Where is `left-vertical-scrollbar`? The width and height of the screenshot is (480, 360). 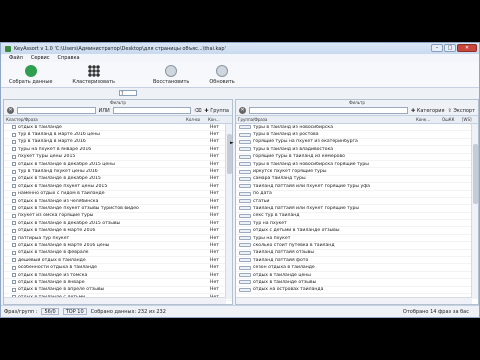
left-vertical-scrollbar is located at coordinates (228, 211).